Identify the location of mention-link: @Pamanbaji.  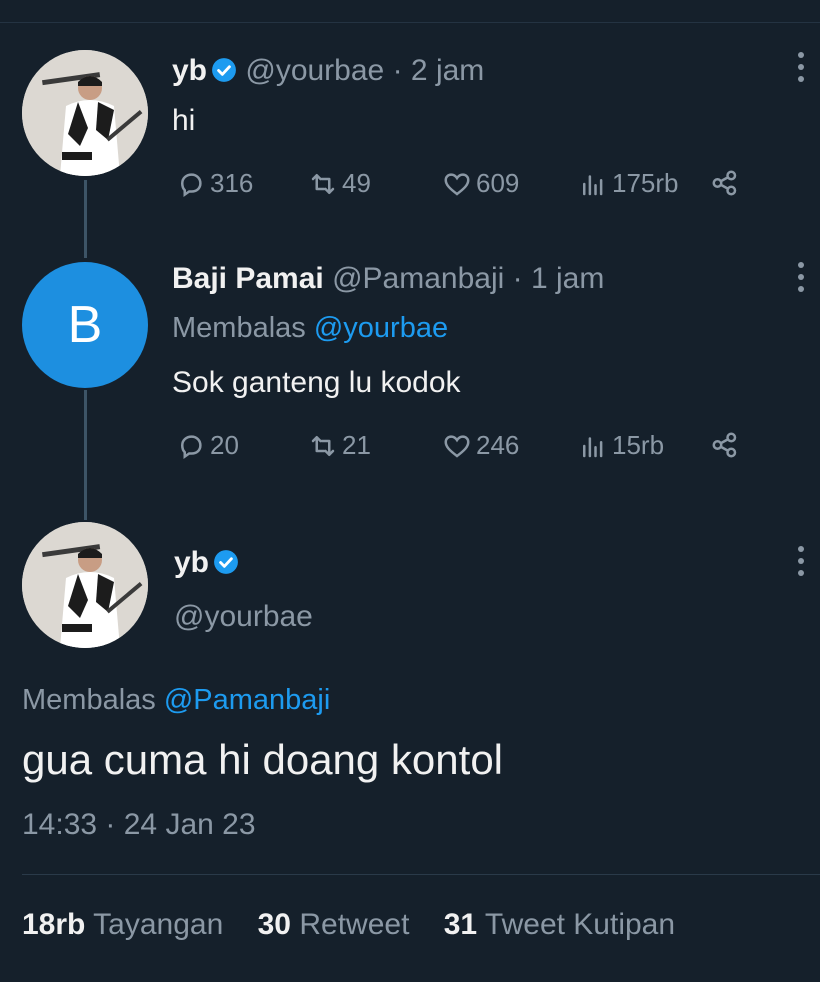
(247, 700).